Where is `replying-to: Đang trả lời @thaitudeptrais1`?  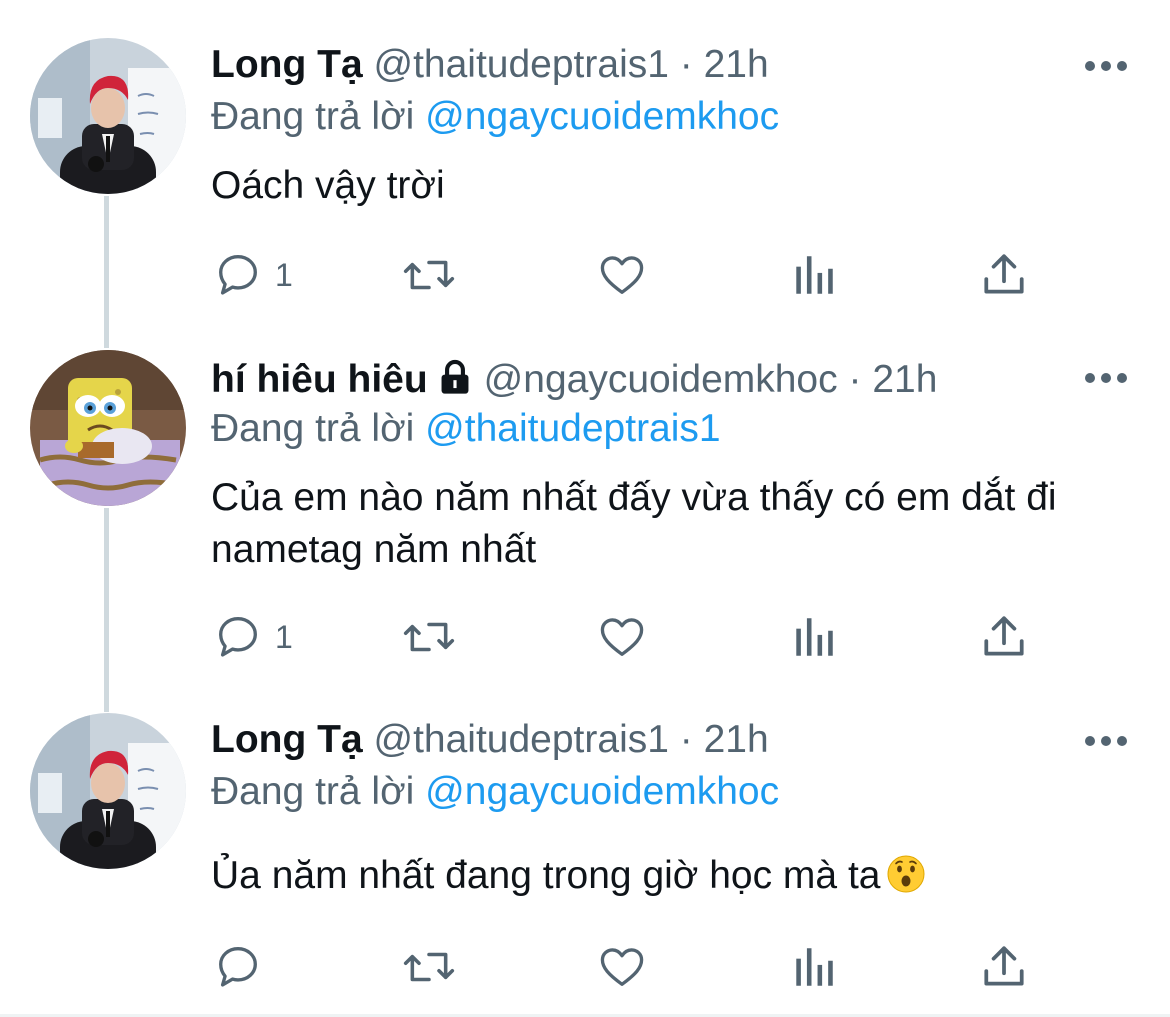
replying-to: Đang trả lời @thaitudeptrais1 is located at coordinates (466, 429).